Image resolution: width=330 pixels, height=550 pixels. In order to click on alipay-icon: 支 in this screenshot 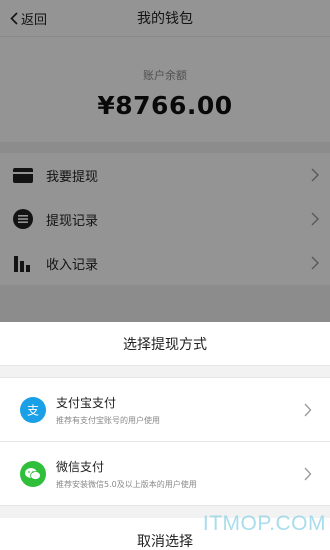, I will do `click(33, 409)`.